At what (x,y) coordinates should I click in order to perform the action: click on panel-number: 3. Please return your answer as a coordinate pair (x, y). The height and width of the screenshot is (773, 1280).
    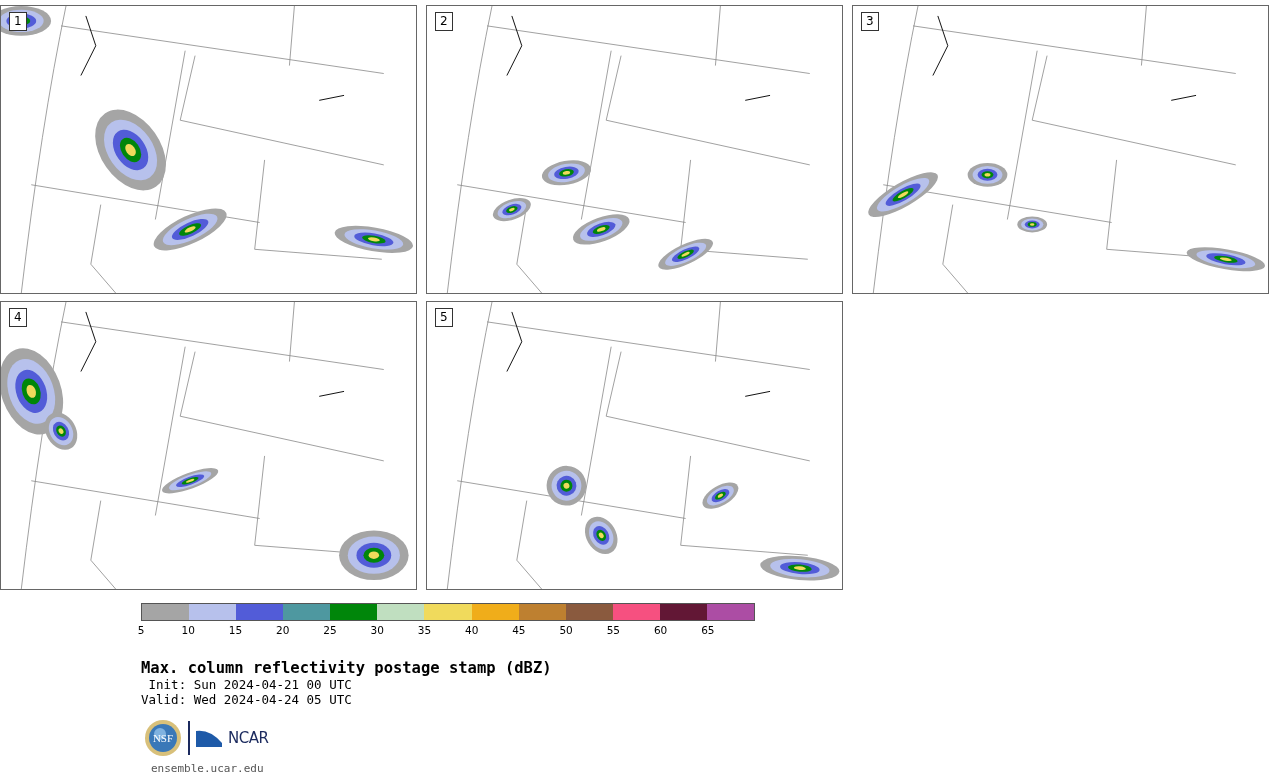
    Looking at the image, I should click on (870, 21).